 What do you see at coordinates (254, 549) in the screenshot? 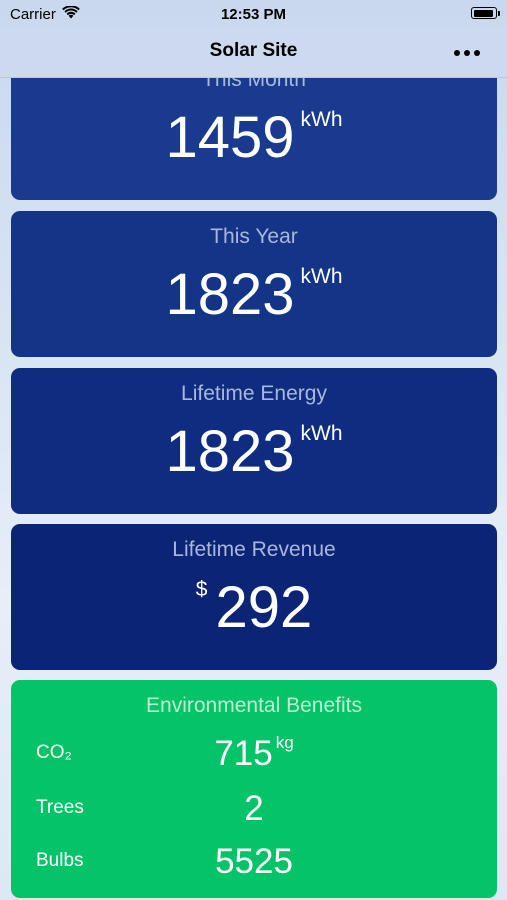
I see `card-title: Lifetime Revenue` at bounding box center [254, 549].